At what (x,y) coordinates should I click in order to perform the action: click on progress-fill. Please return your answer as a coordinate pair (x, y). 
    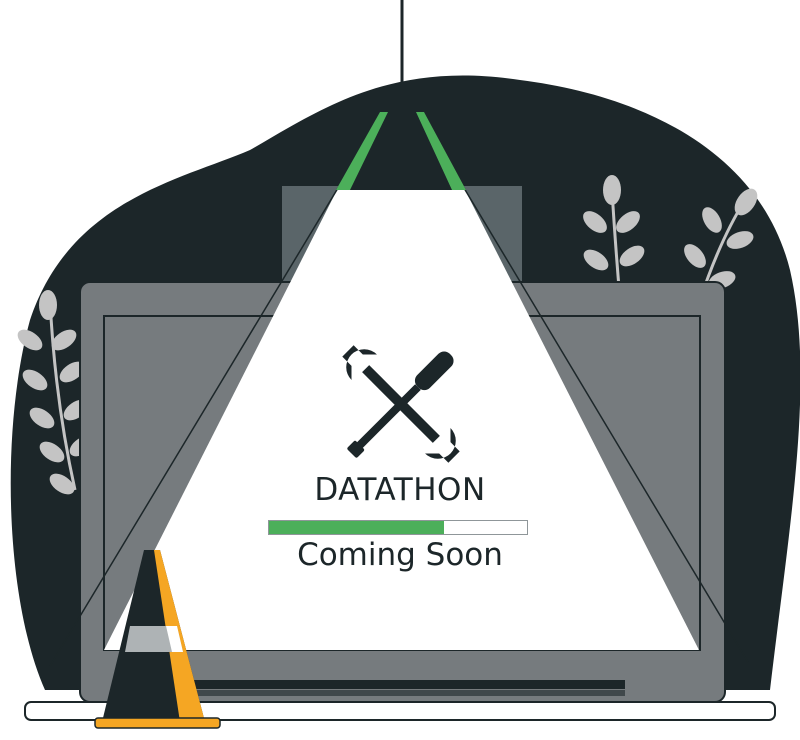
    Looking at the image, I should click on (357, 527).